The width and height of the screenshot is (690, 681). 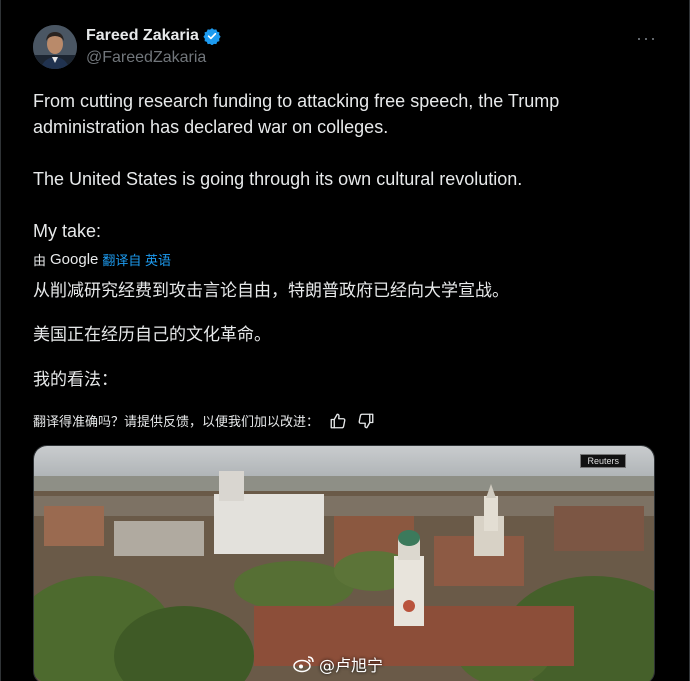 I want to click on feedback-prompt: 翻译得准确吗？请提供反馈，以便我们加以改进：, so click(x=176, y=422).